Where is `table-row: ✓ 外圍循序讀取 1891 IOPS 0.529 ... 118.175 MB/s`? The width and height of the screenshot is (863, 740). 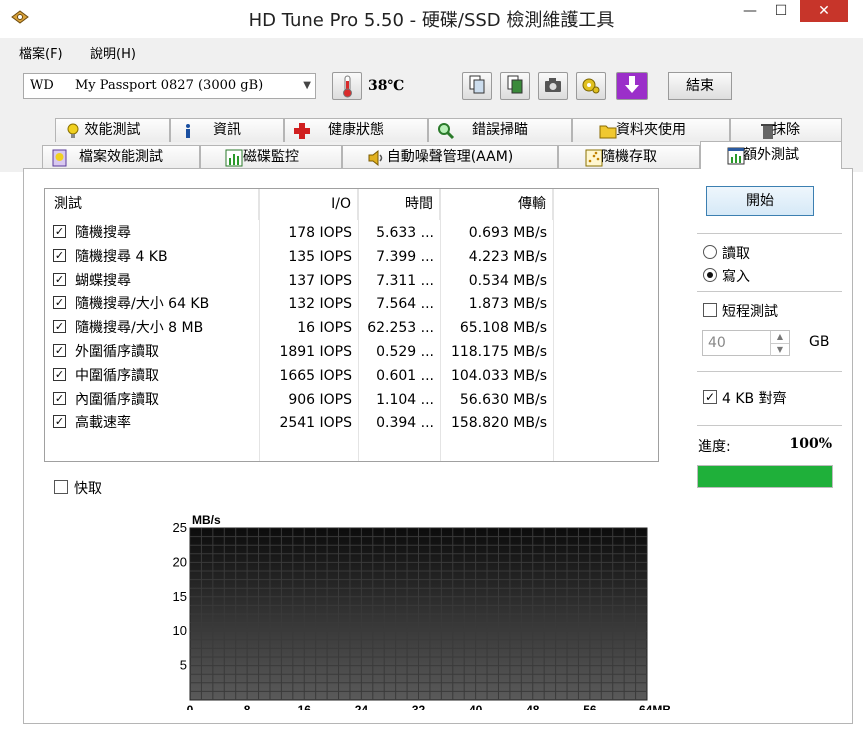
table-row: ✓ 外圍循序讀取 1891 IOPS 0.529 ... 118.175 MB/s is located at coordinates (351, 352).